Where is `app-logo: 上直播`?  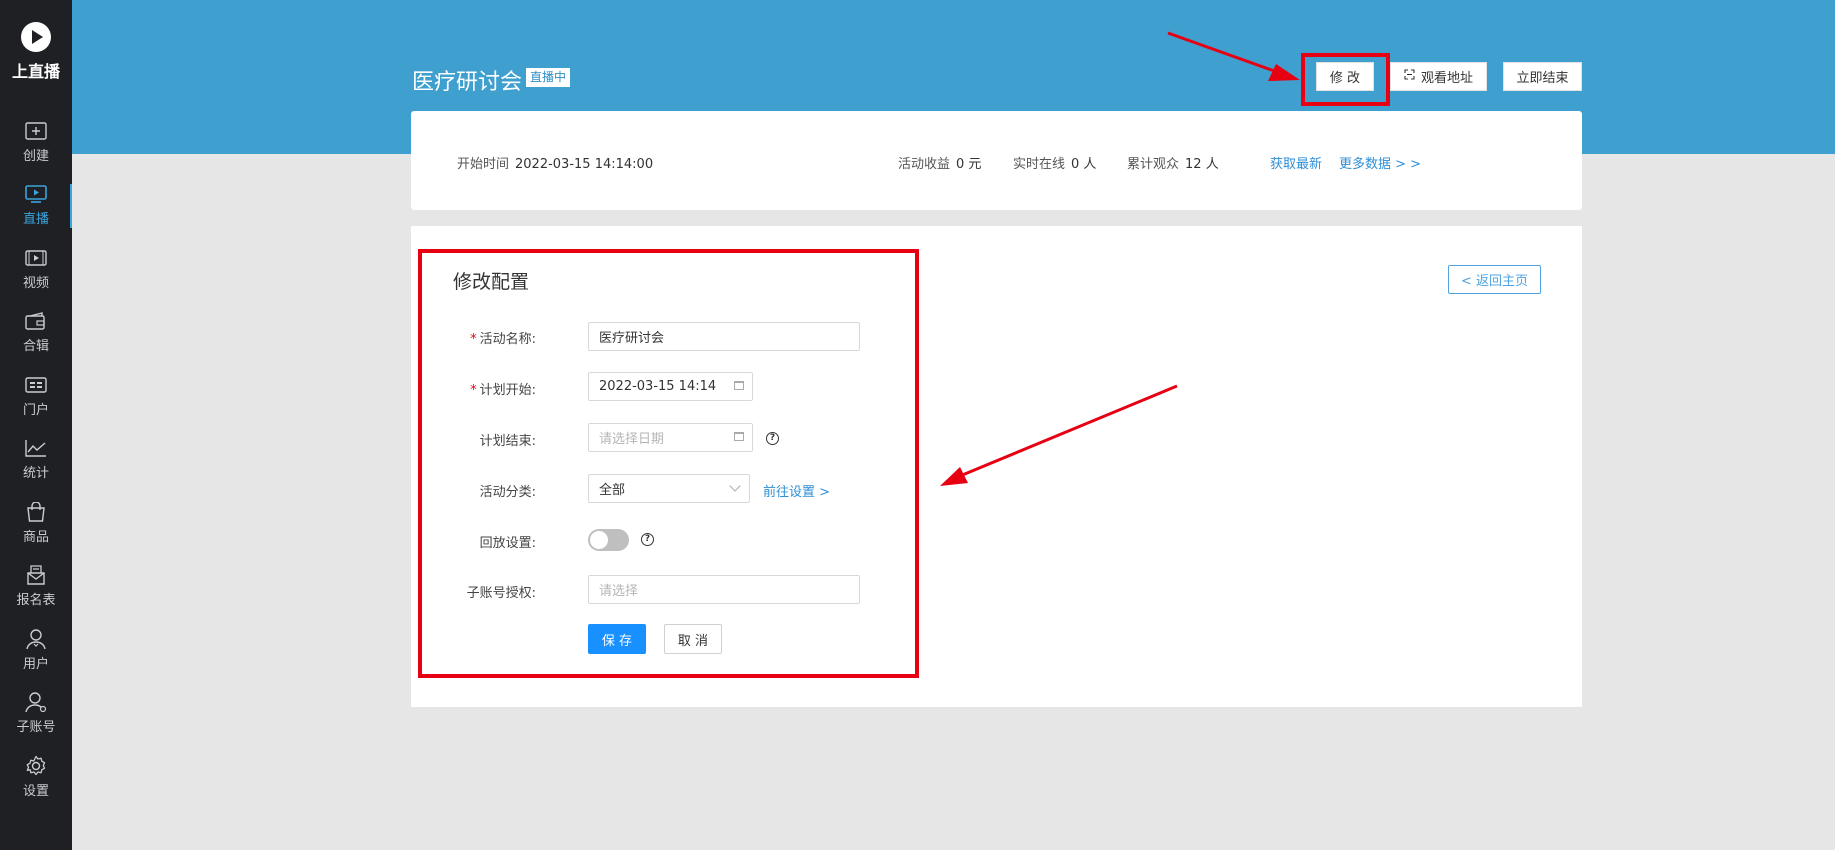 app-logo: 上直播 is located at coordinates (36, 52).